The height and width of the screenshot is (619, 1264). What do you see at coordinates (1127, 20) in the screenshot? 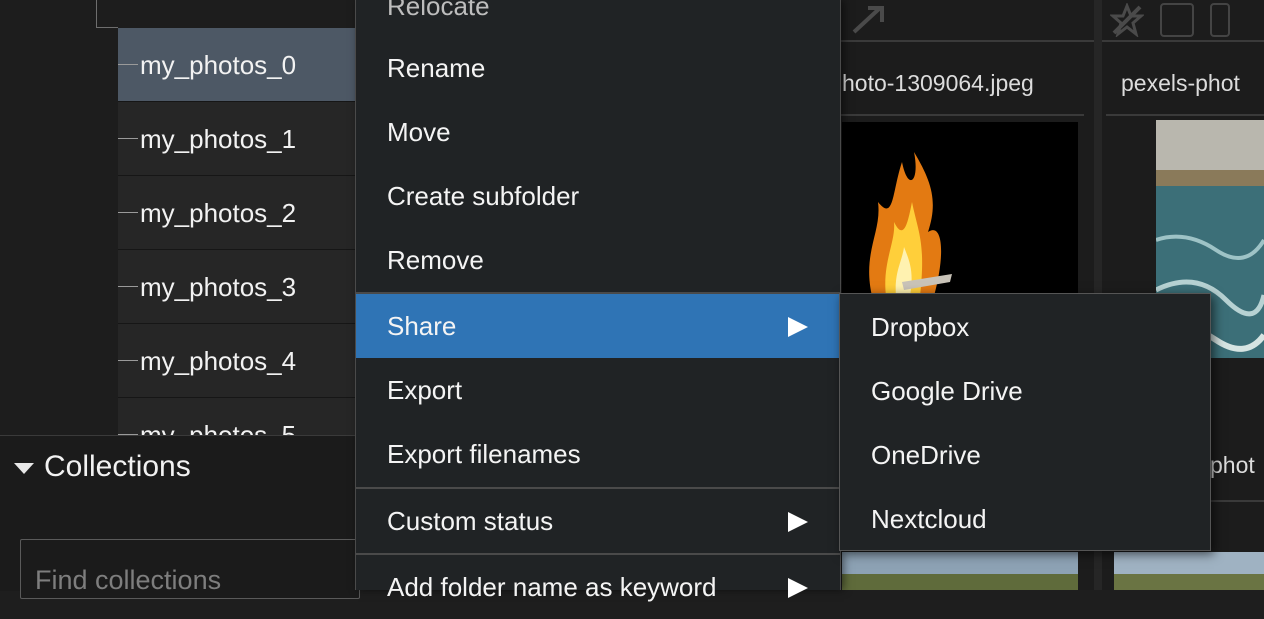
I see `star-icon` at bounding box center [1127, 20].